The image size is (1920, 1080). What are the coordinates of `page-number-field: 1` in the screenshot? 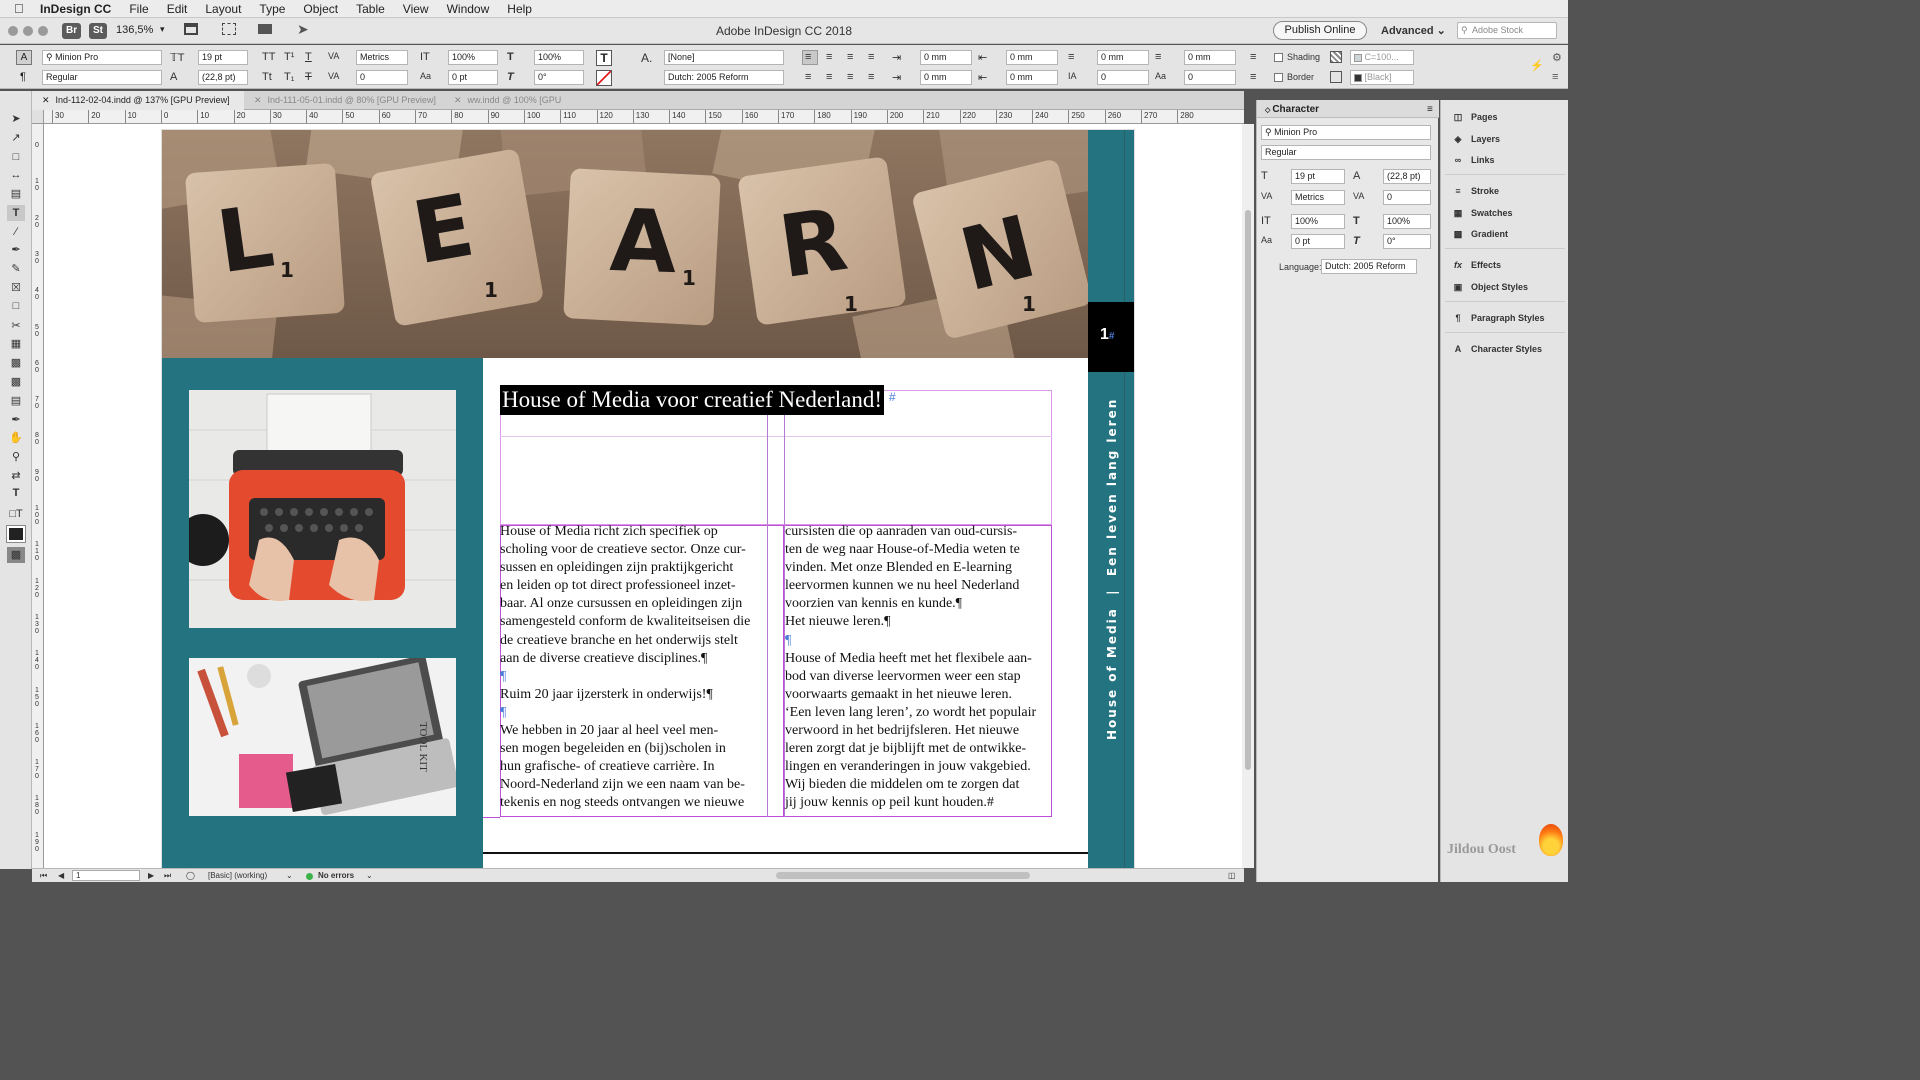 It's located at (106, 875).